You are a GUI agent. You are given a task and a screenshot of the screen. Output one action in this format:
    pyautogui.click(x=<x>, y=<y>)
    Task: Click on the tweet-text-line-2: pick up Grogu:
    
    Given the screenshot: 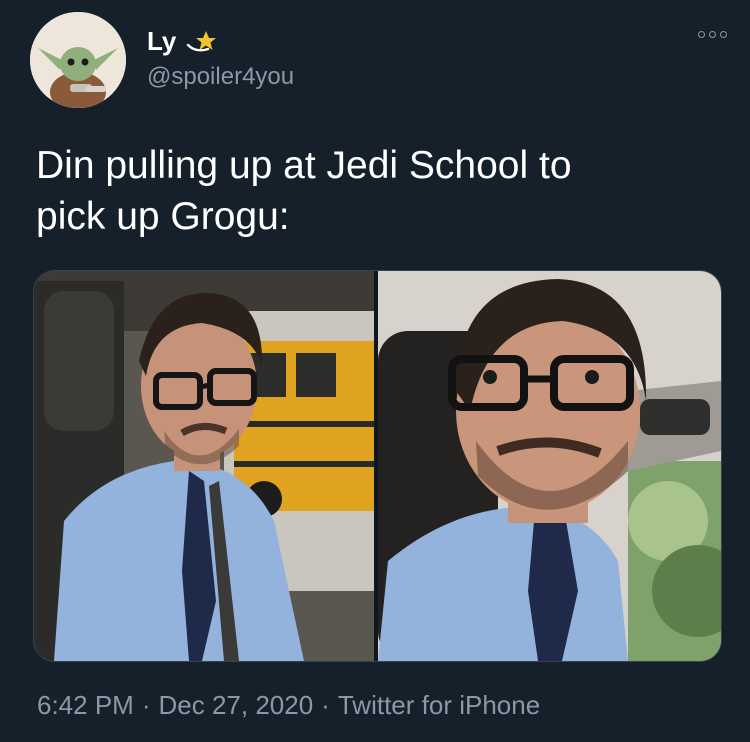 What is the action you would take?
    pyautogui.click(x=163, y=216)
    